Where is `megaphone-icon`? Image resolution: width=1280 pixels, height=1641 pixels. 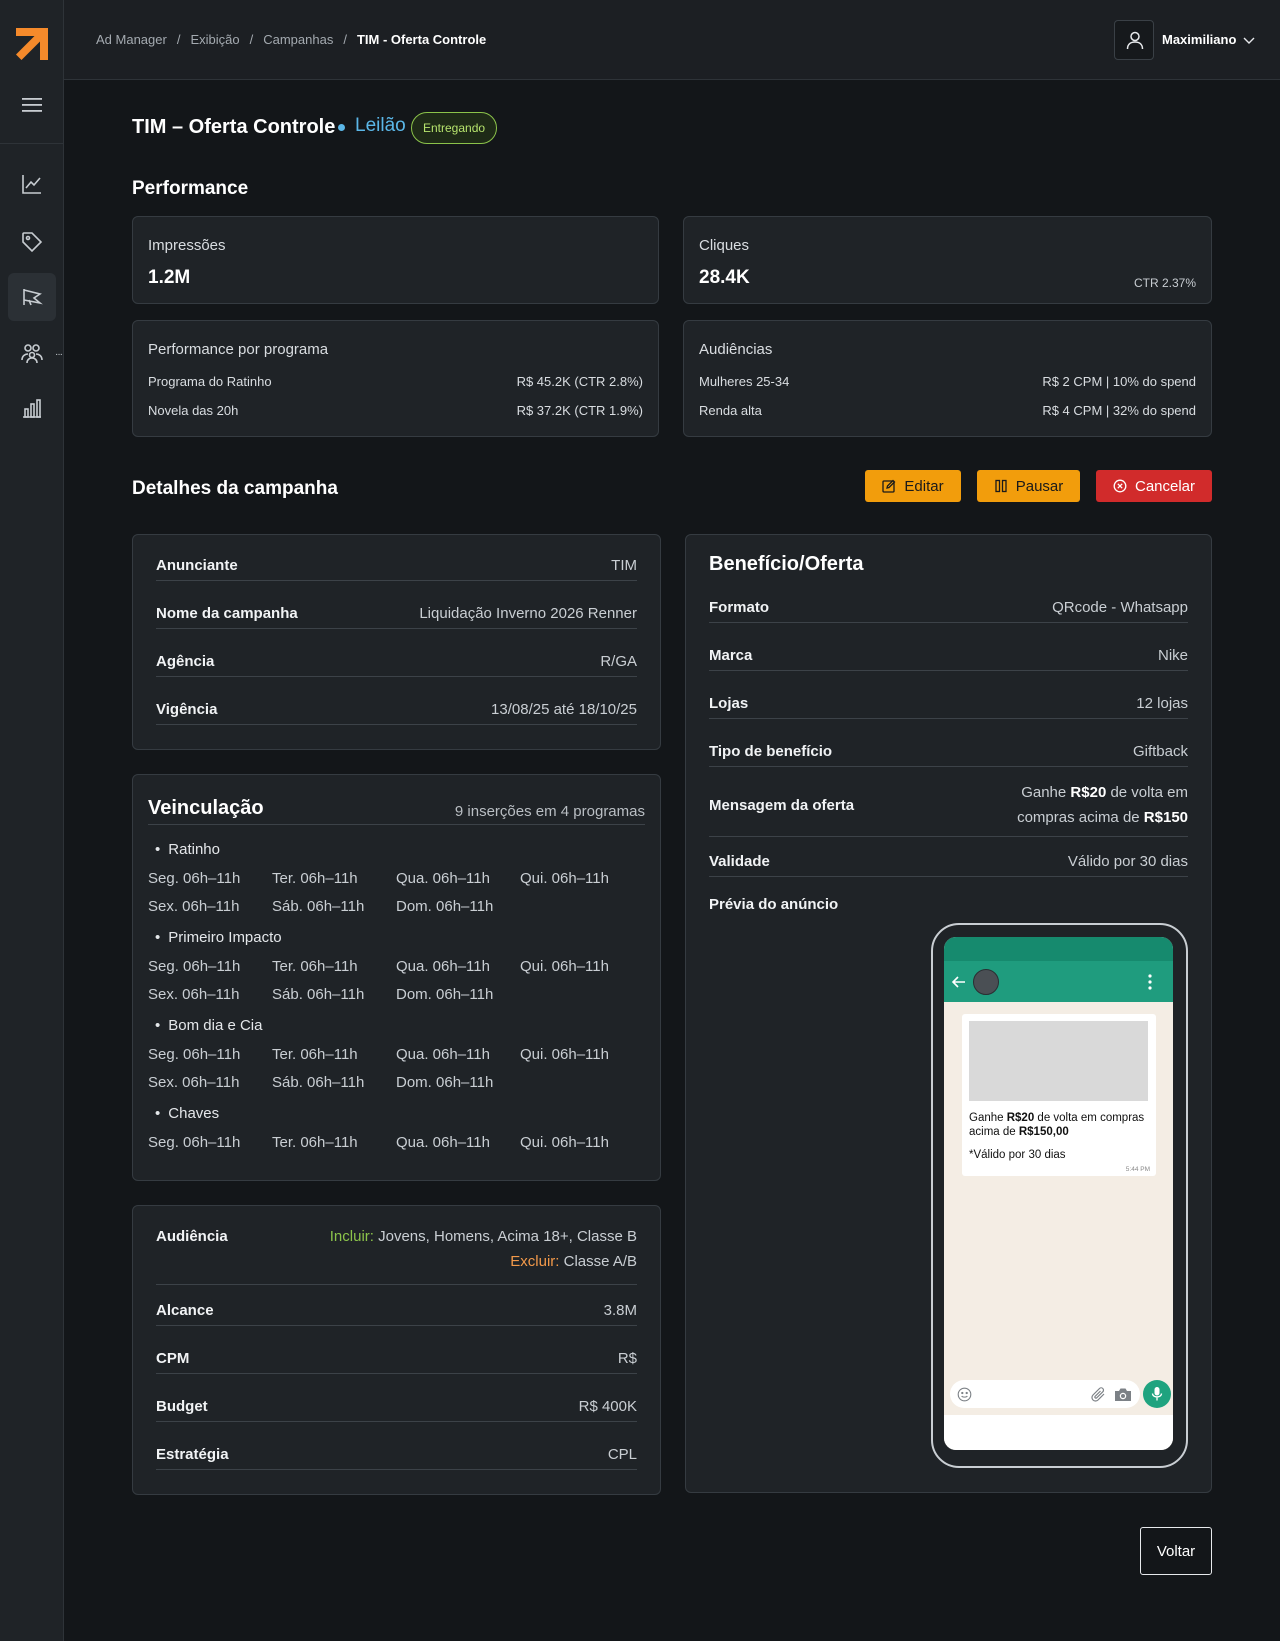
megaphone-icon is located at coordinates (32, 297).